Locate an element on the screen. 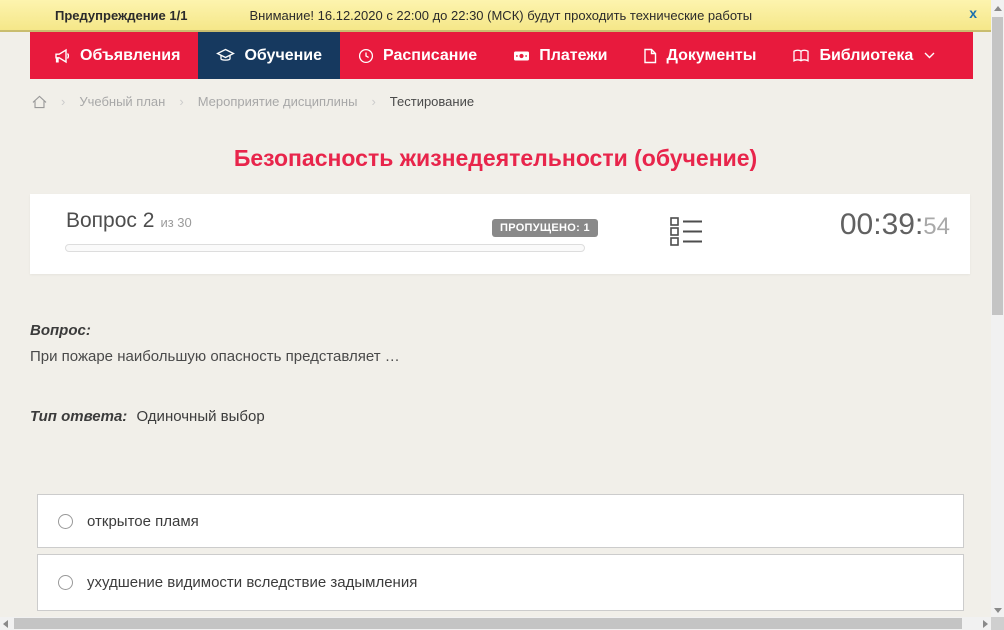 The image size is (1004, 630). answer-type: Тип ответа: Одиночный выбор is located at coordinates (147, 416).